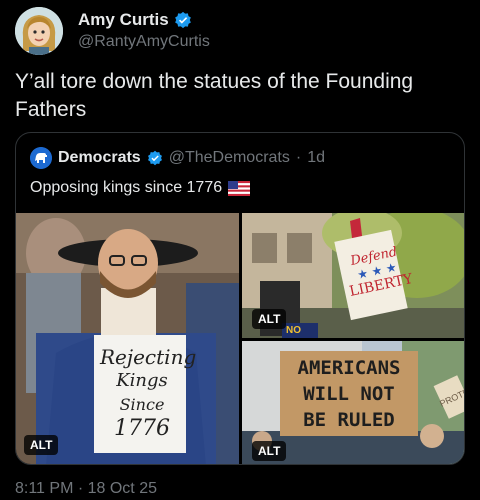 Image resolution: width=480 pixels, height=500 pixels. I want to click on sign-rejecting-kings: Rejecting Kings Since 1776, so click(148, 393).